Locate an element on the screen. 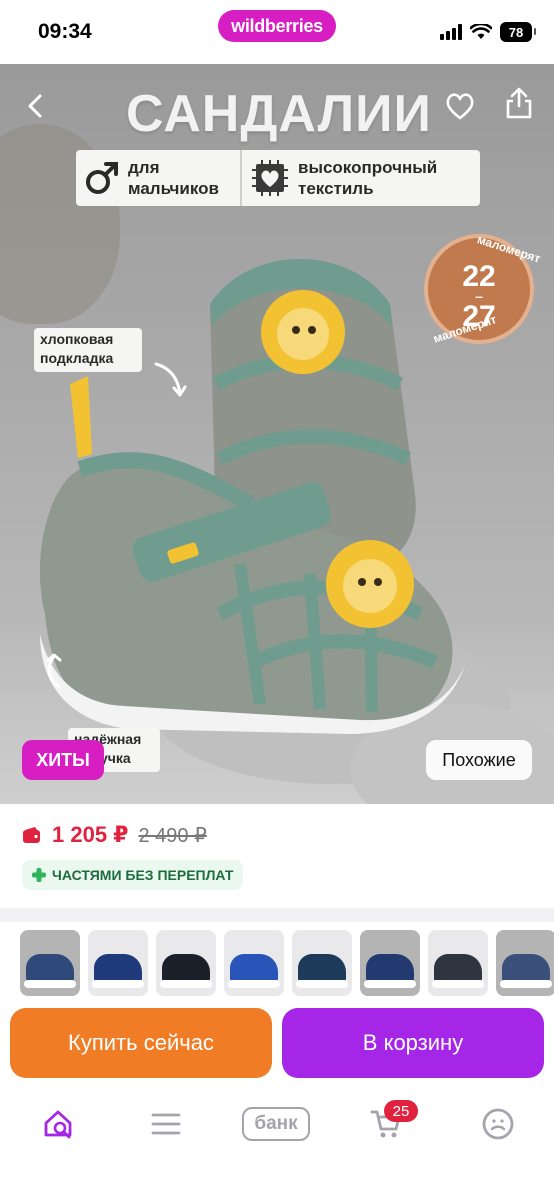 This screenshot has height=1200, width=554. tab-bar: банк 25 is located at coordinates (277, 1145).